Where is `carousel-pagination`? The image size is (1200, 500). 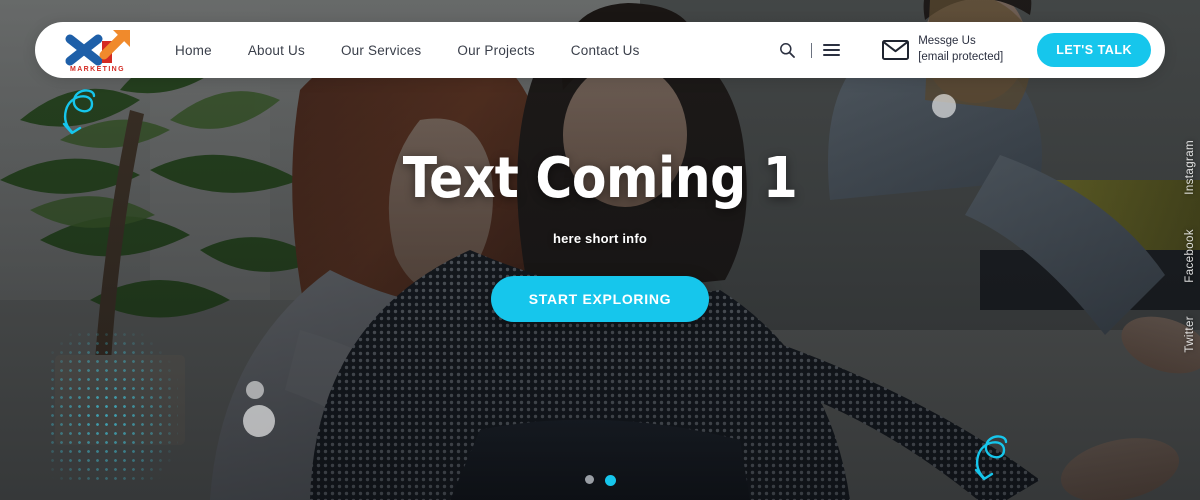
carousel-pagination is located at coordinates (600, 480).